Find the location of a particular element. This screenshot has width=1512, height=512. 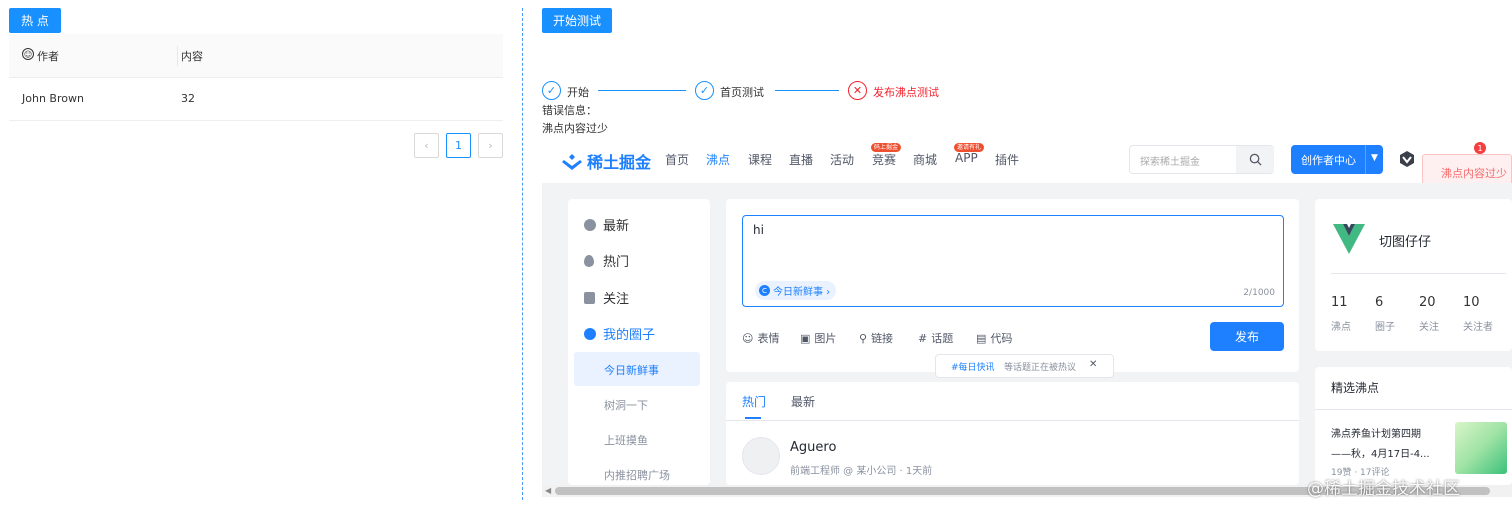

feed-divider is located at coordinates (1012, 420).